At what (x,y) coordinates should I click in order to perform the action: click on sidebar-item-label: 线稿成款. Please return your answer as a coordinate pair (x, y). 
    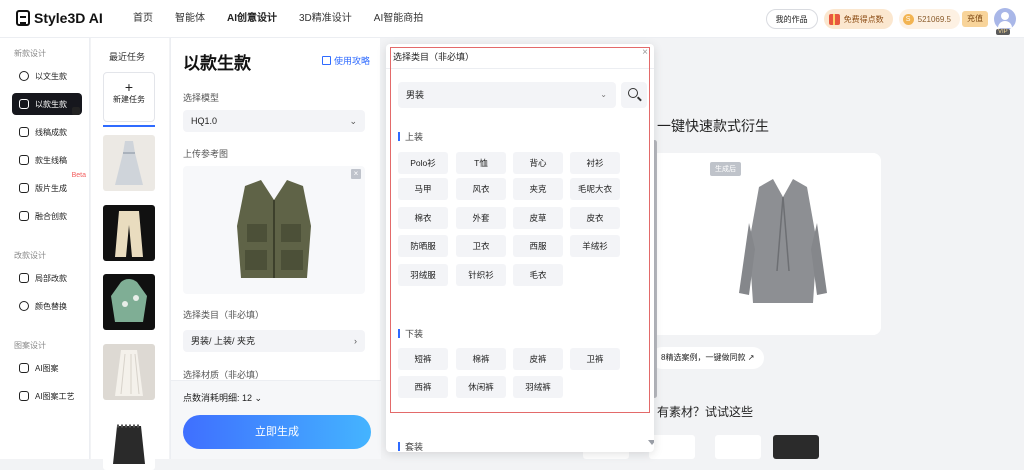
    Looking at the image, I should click on (51, 132).